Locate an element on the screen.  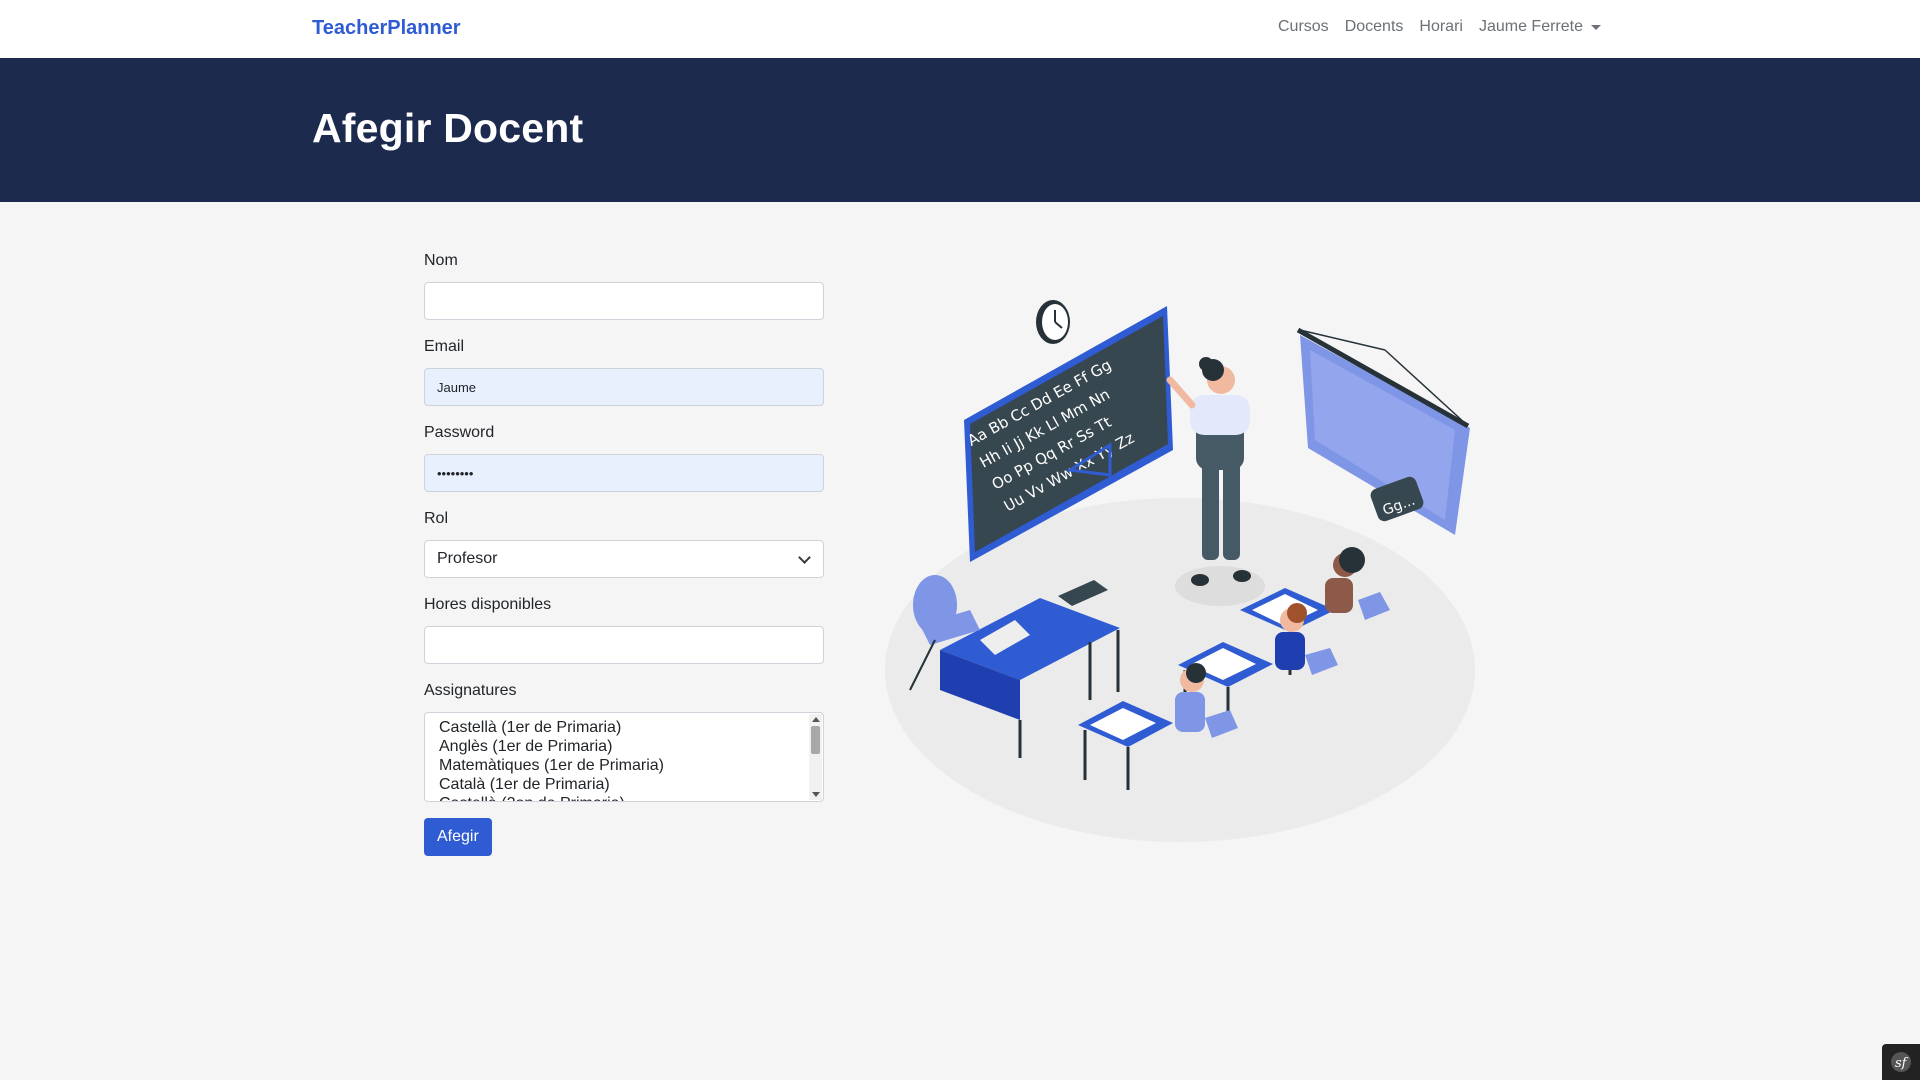
nav-link-docents: Docents is located at coordinates (1374, 27).